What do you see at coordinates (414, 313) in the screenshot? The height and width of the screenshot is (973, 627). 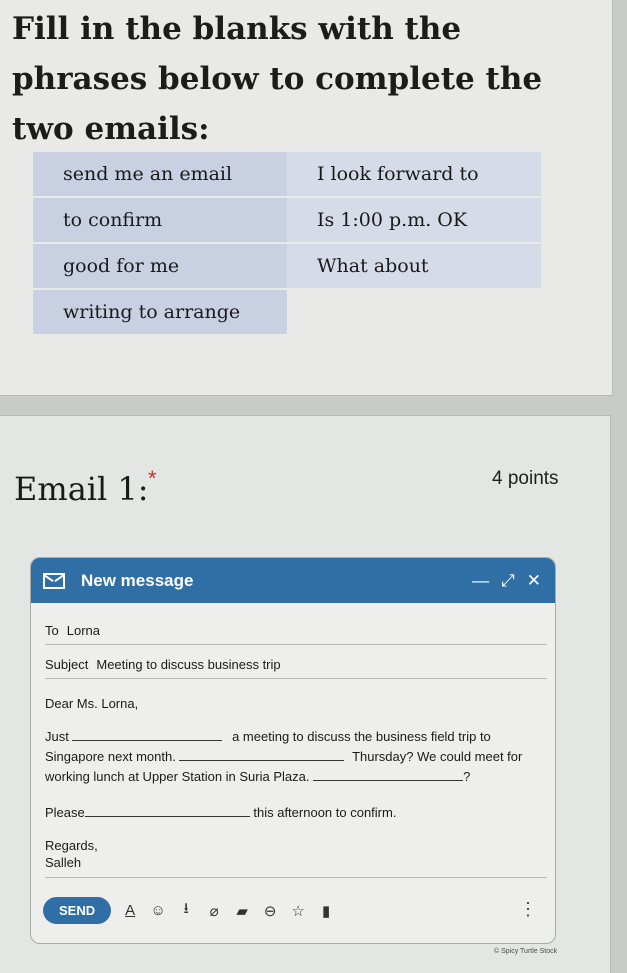 I see `phrase-cell-empty` at bounding box center [414, 313].